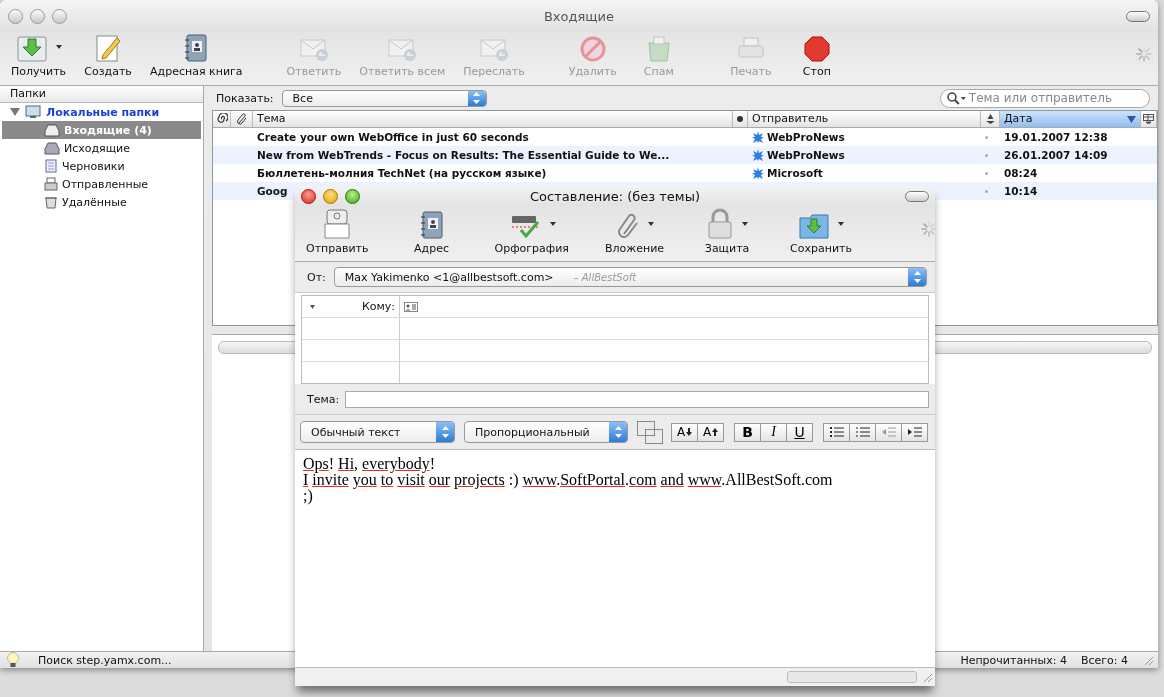  What do you see at coordinates (316, 277) in the screenshot?
I see `from-label: От:` at bounding box center [316, 277].